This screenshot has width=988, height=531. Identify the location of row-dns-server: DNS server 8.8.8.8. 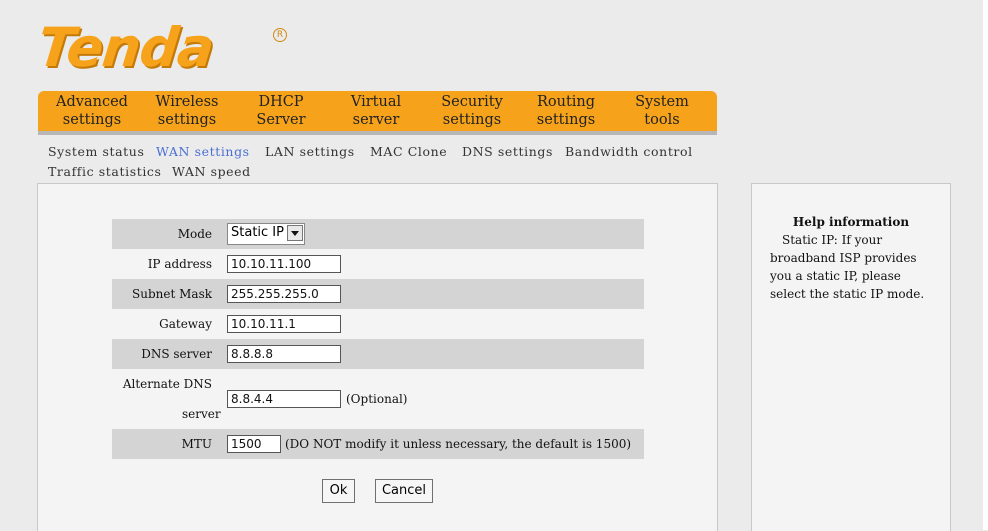
(378, 354).